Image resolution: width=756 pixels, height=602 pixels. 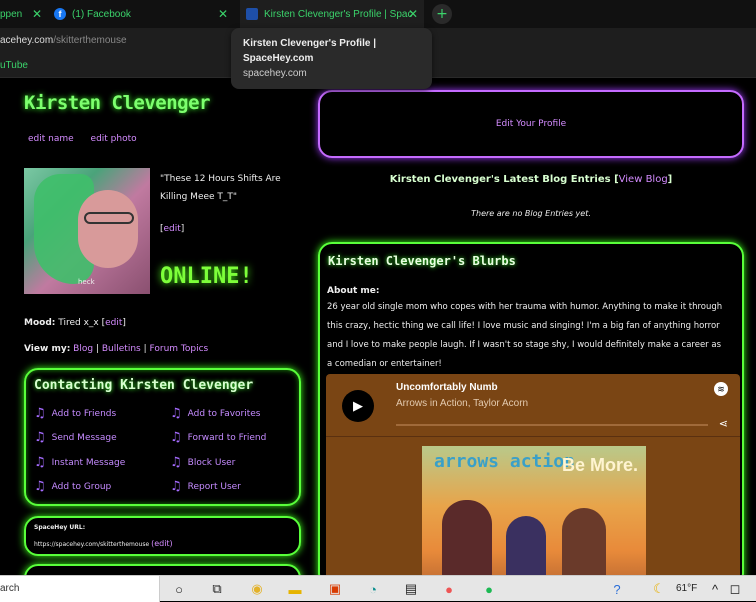 What do you see at coordinates (422, 261) in the screenshot?
I see `blurbs-title: Kirsten Clevenger's Blurbs` at bounding box center [422, 261].